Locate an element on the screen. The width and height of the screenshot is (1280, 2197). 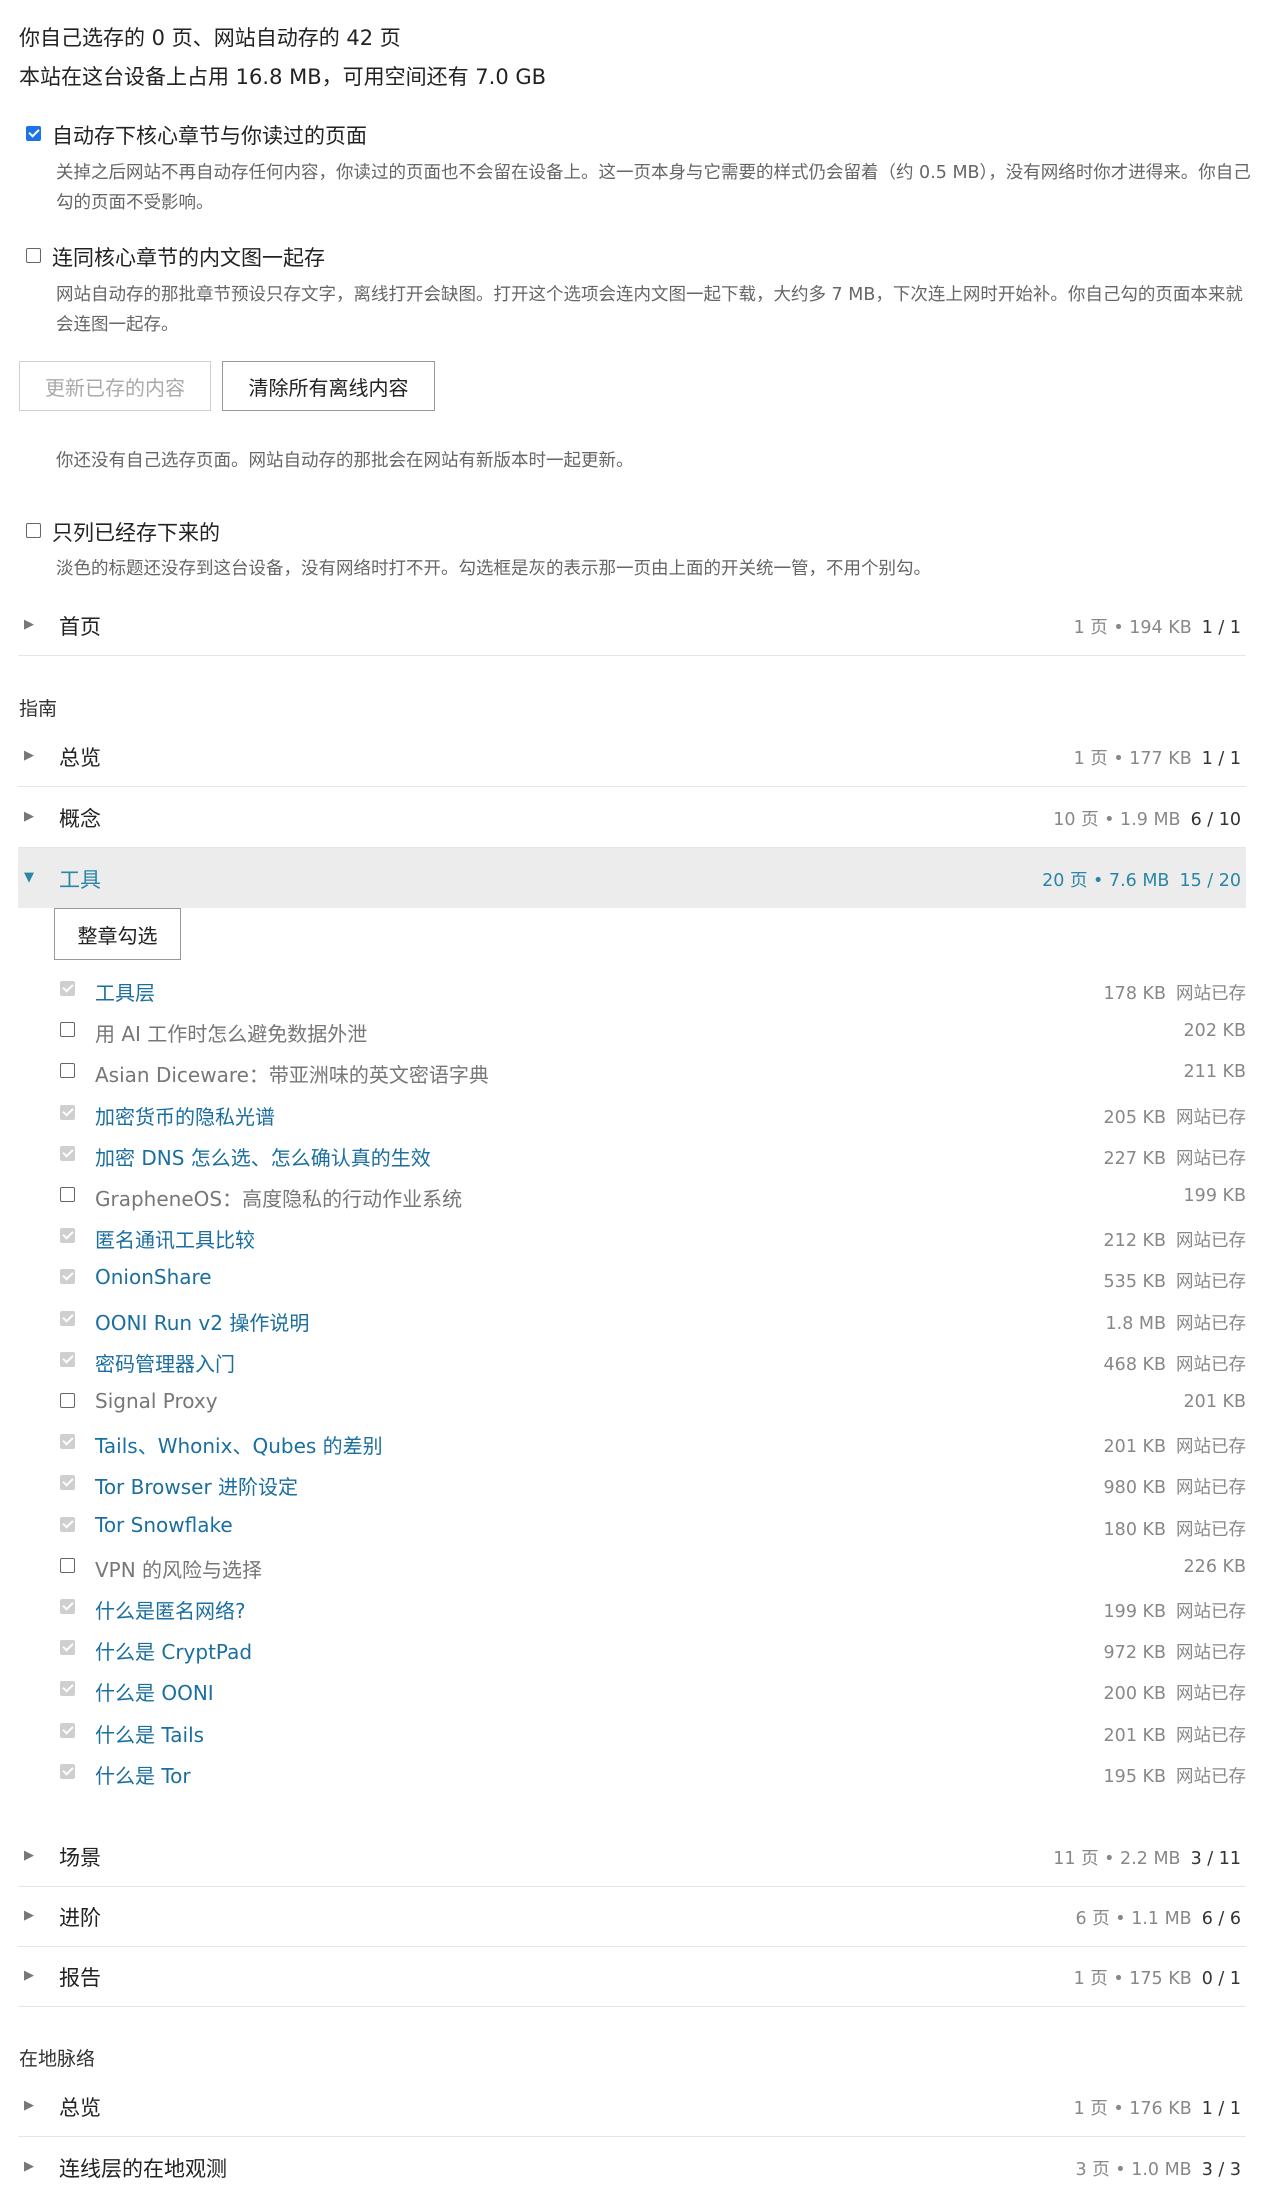
auto-save-label: 自动存下核心章节与你读过的页面 is located at coordinates (209, 135).